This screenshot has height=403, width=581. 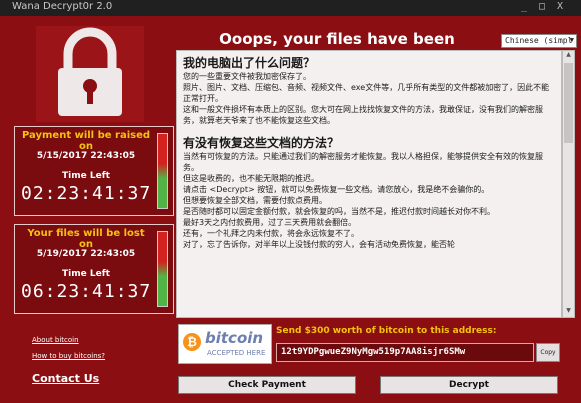 I want to click on countdown: 06:23:41:37, so click(x=86, y=291).